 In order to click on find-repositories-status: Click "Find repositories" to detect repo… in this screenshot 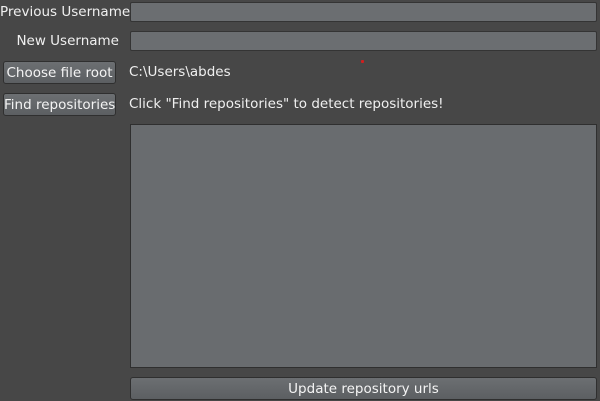, I will do `click(286, 104)`.